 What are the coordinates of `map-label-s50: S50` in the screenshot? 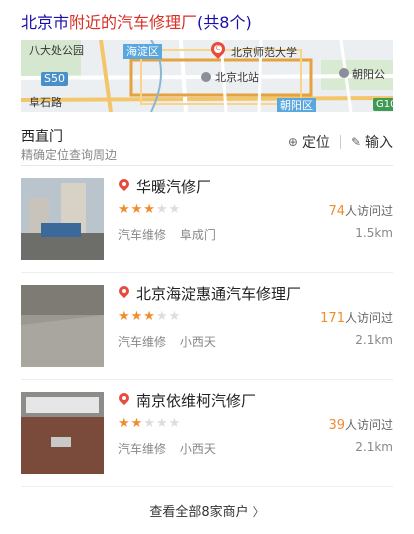 It's located at (54, 79).